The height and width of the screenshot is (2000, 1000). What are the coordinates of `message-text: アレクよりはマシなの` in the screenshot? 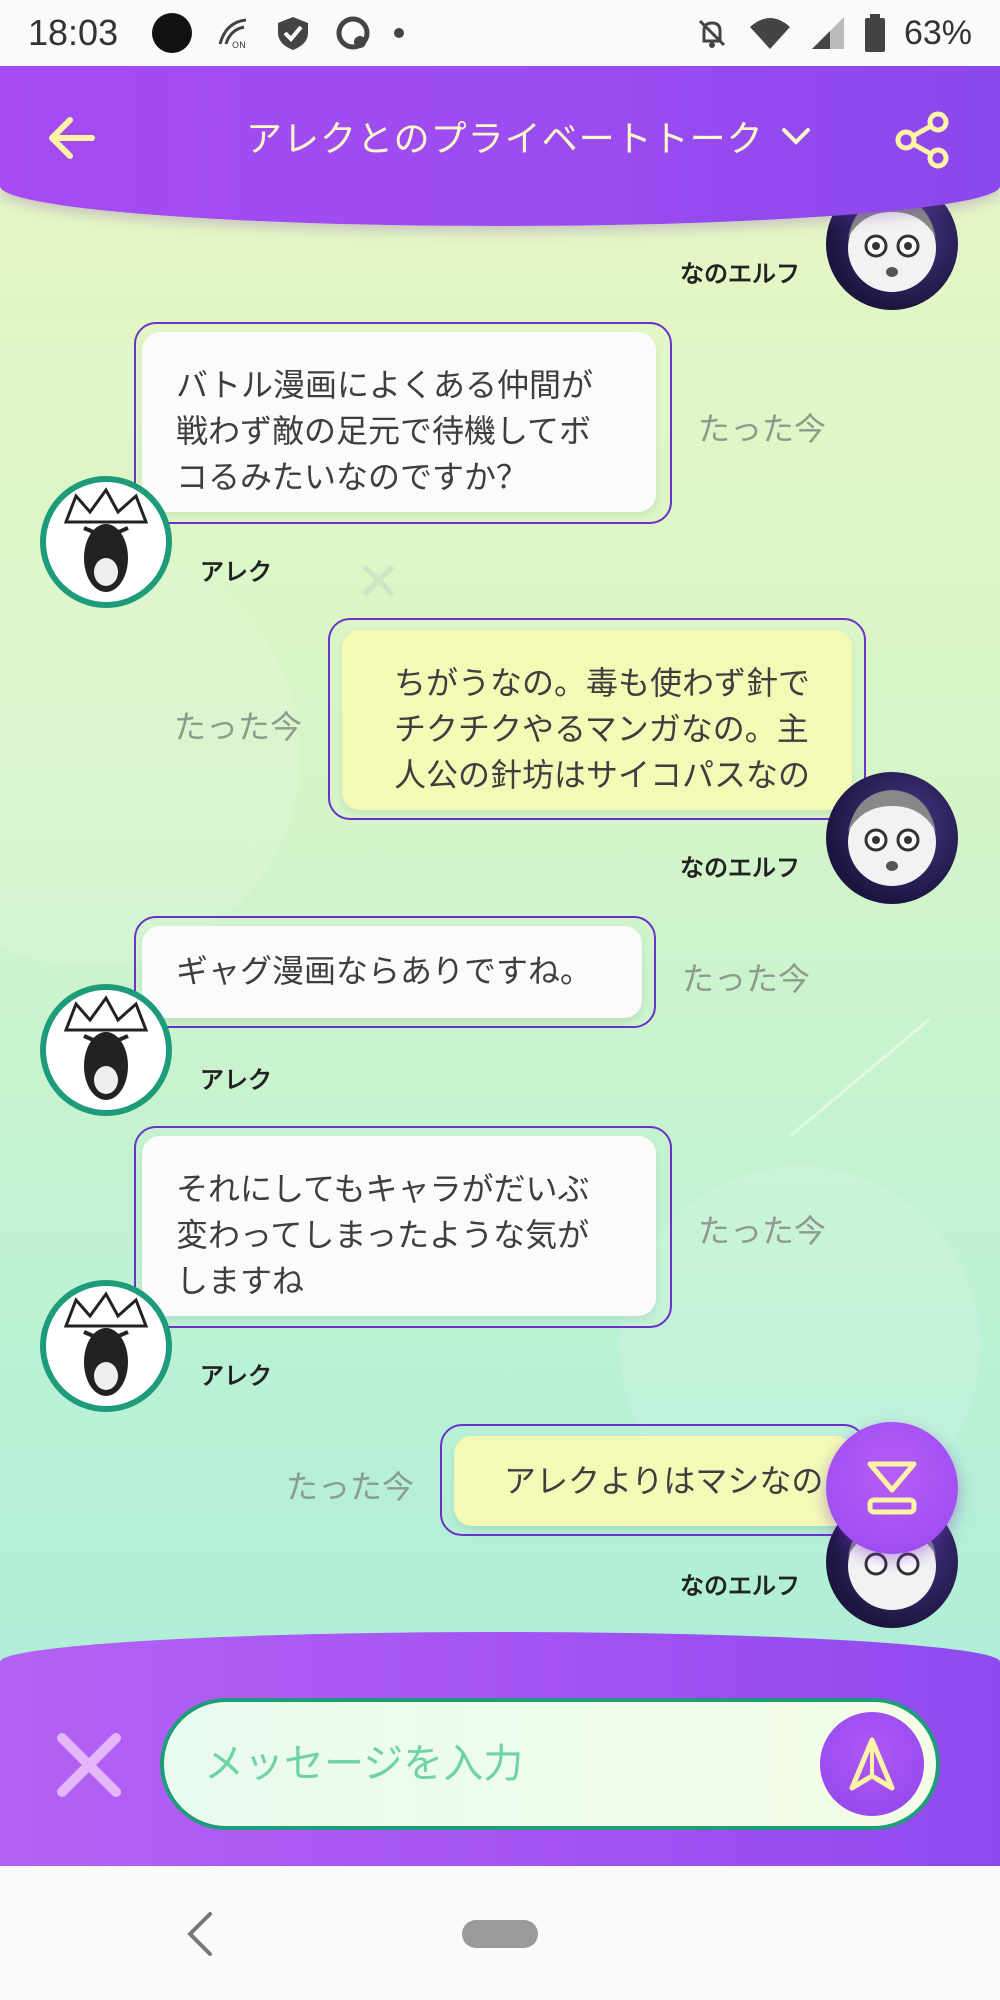 It's located at (654, 1481).